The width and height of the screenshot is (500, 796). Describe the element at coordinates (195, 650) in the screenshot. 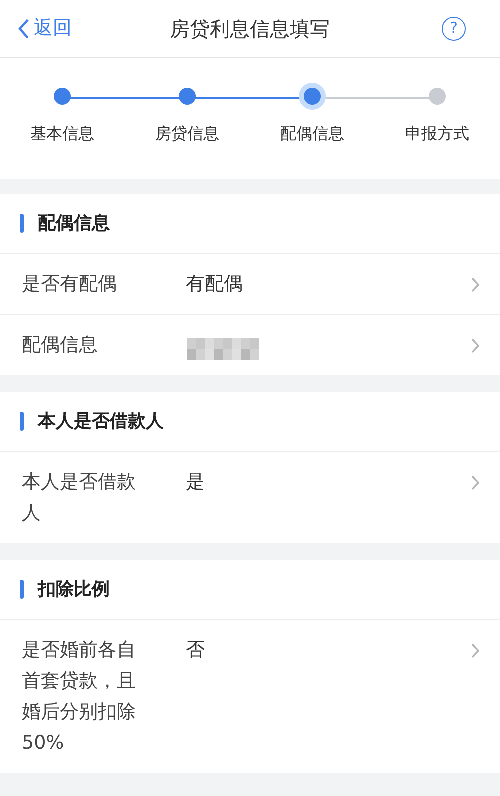

I see `field-value: 否` at that location.